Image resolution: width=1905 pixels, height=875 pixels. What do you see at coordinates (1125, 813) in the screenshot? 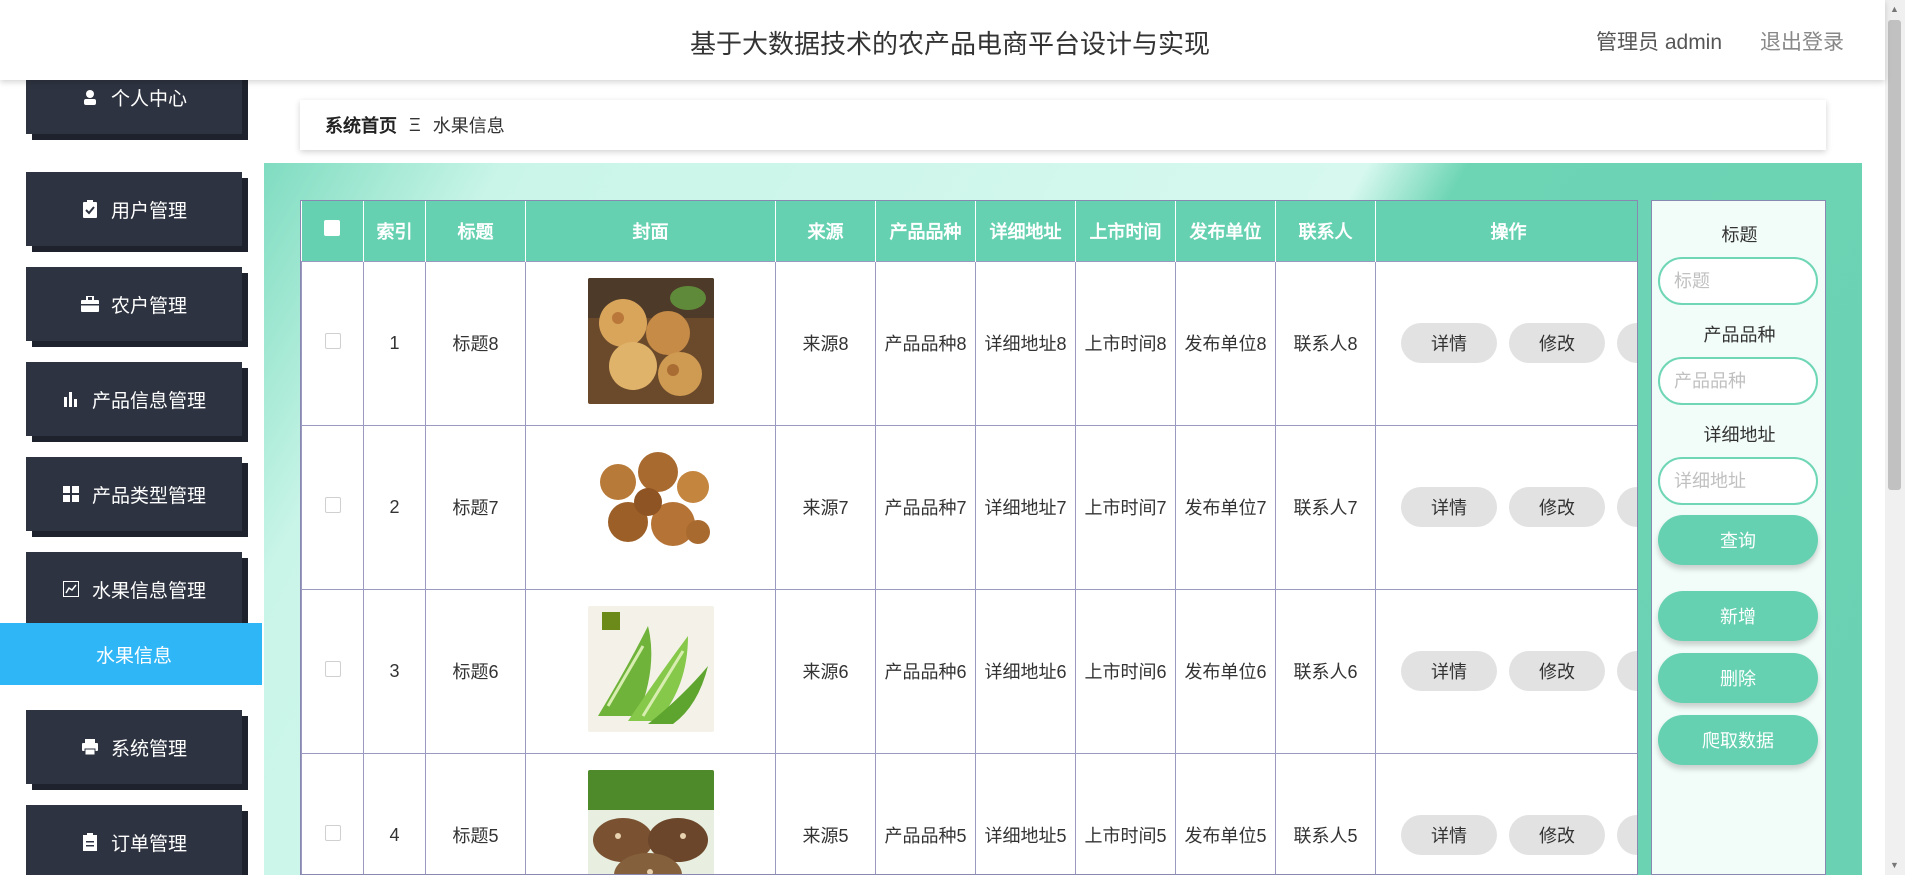
I see `cell-time: 上市时间5` at bounding box center [1125, 813].